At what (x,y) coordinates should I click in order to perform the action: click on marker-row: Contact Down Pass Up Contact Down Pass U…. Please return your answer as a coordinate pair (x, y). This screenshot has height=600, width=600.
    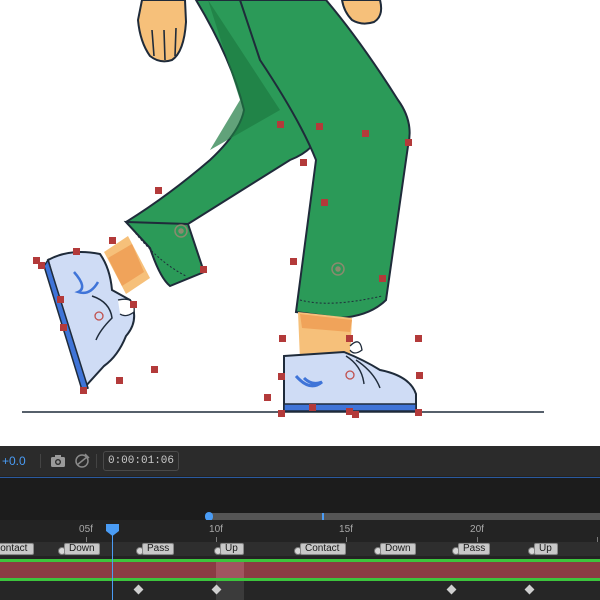
    Looking at the image, I should click on (300, 549).